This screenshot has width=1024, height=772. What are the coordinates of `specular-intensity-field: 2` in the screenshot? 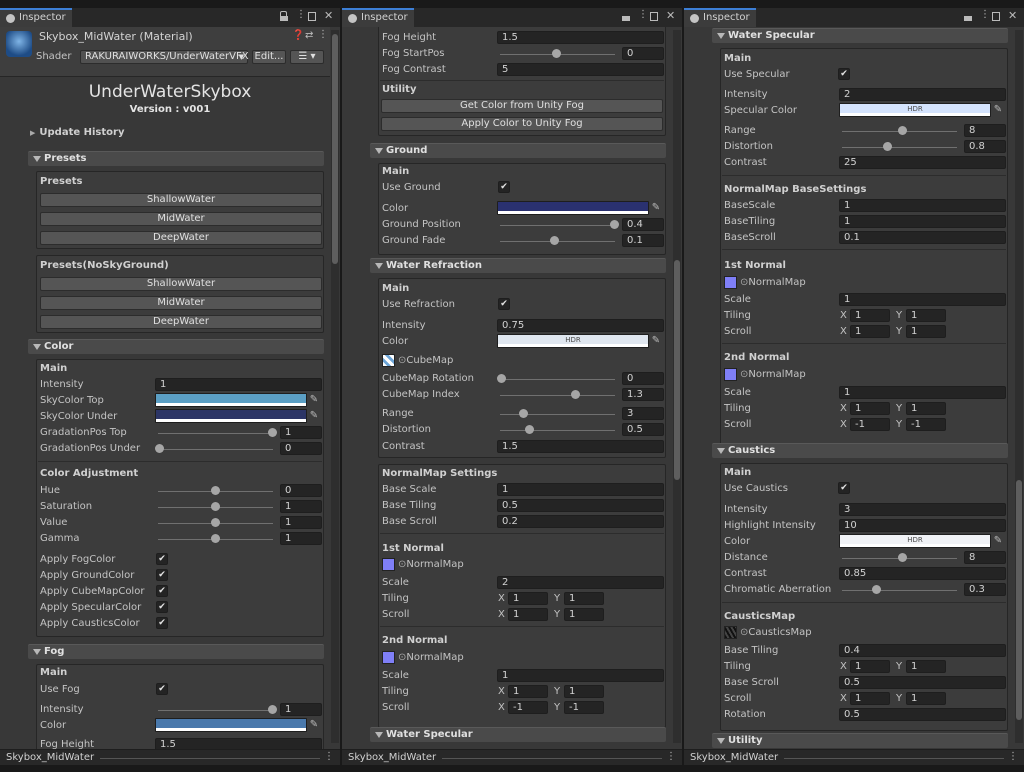 It's located at (922, 94).